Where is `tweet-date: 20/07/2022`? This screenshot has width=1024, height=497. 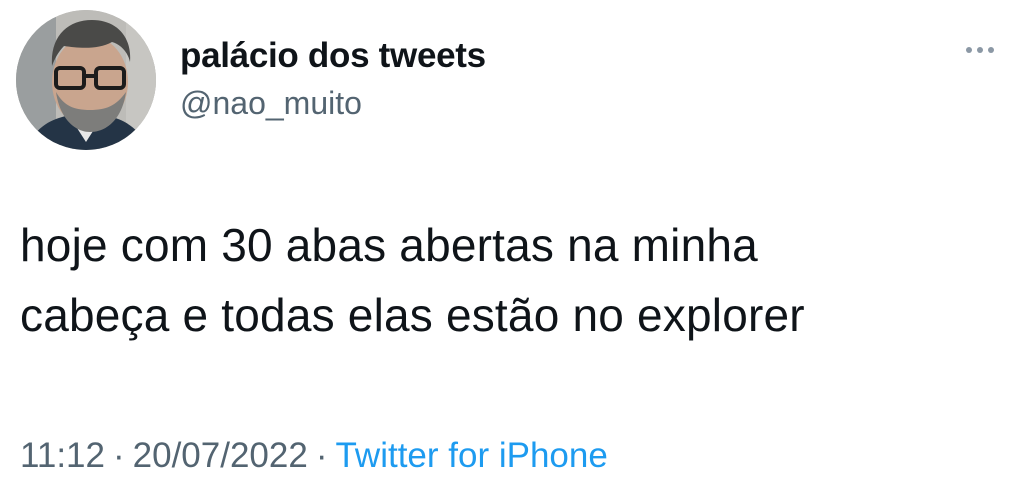
tweet-date: 20/07/2022 is located at coordinates (220, 455).